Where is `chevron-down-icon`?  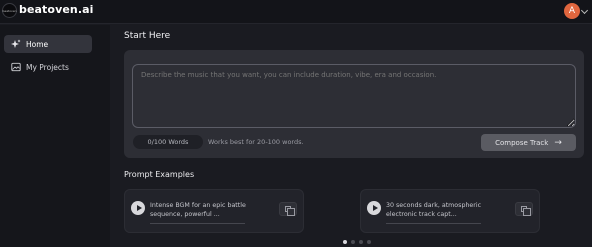 chevron-down-icon is located at coordinates (584, 10).